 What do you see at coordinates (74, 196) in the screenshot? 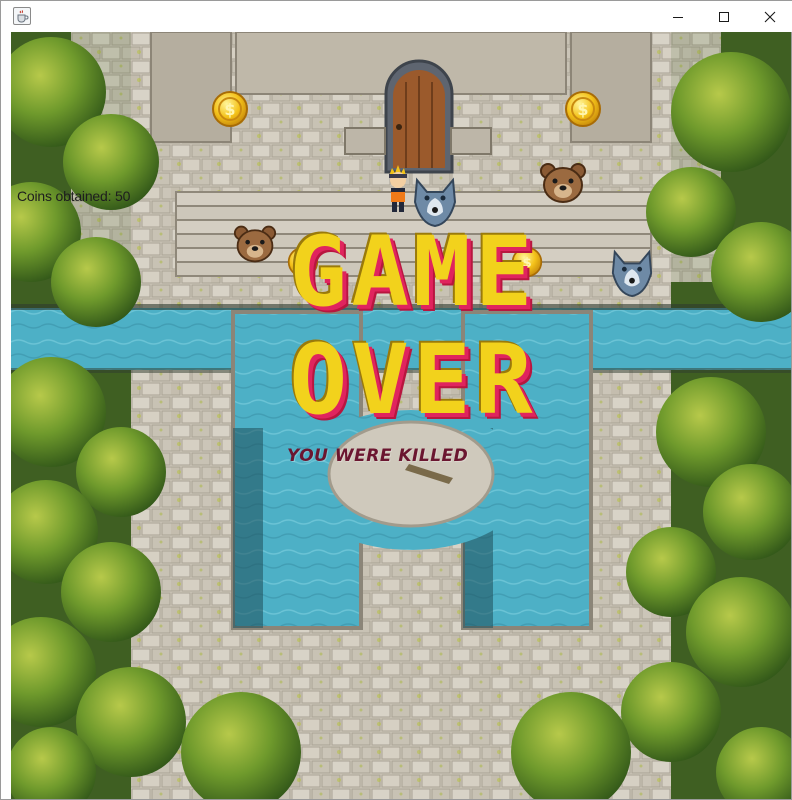
I see `coins-counter: Coins obtained: 50` at bounding box center [74, 196].